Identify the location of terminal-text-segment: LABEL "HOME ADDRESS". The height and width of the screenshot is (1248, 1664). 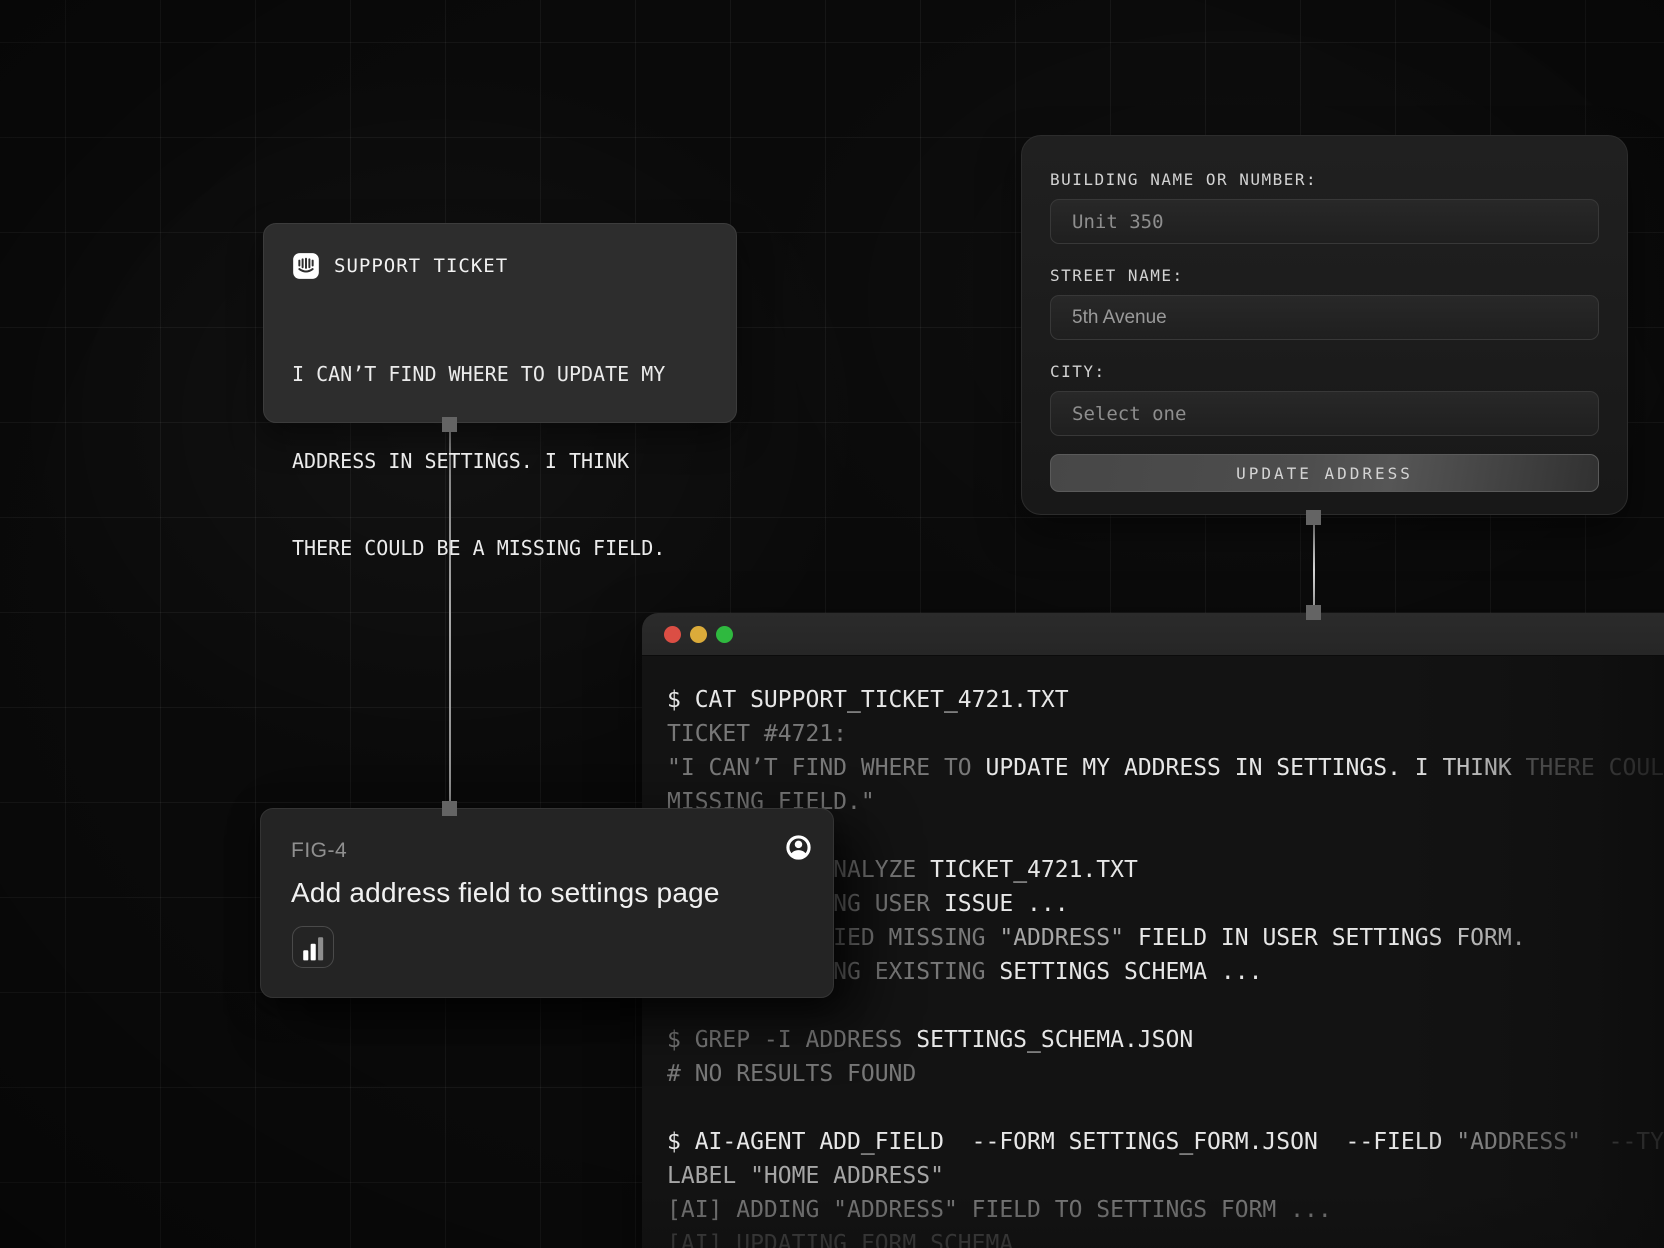
(805, 1176).